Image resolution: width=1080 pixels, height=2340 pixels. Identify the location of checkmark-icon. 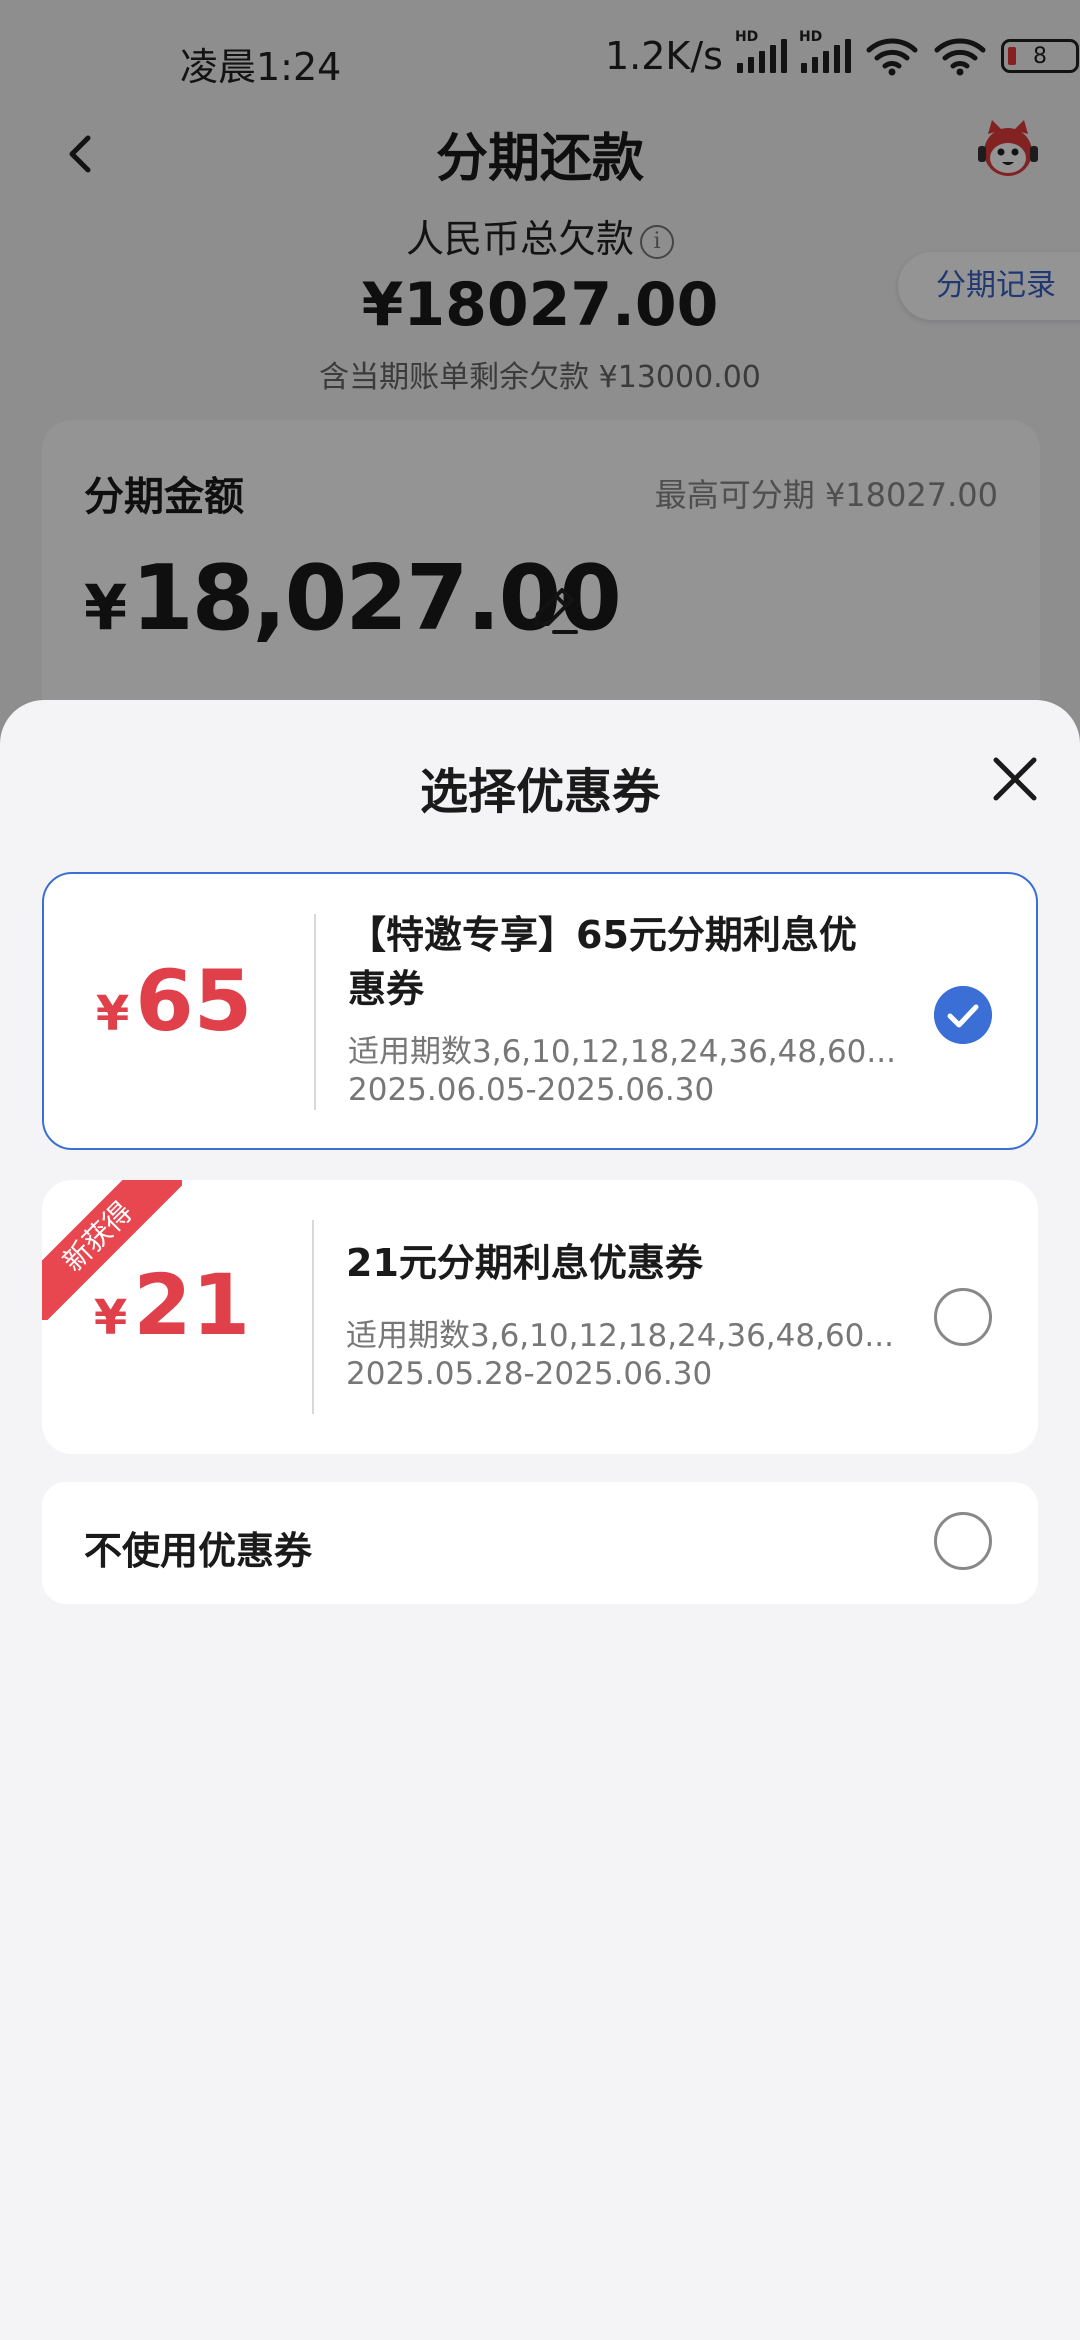
(963, 1015).